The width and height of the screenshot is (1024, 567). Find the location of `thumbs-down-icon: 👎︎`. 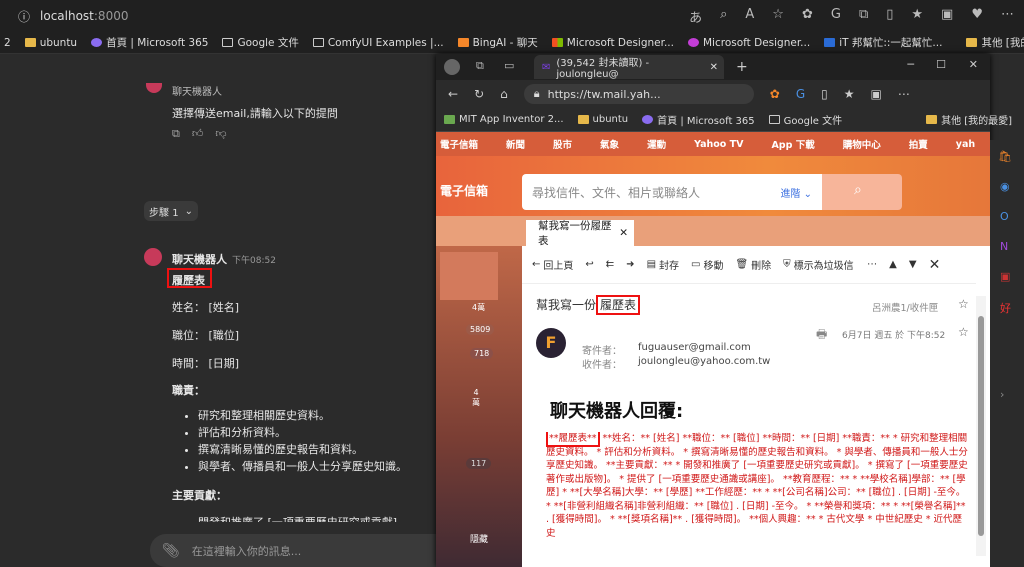

thumbs-down-icon: 👎︎ is located at coordinates (220, 134).